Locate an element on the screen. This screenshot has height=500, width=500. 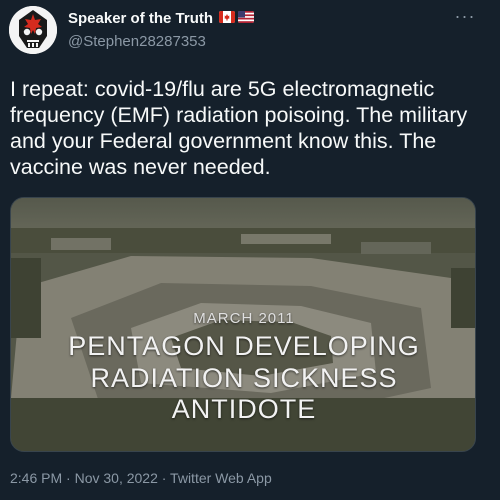
media-caption-date: MARCH 2011 is located at coordinates (244, 318).